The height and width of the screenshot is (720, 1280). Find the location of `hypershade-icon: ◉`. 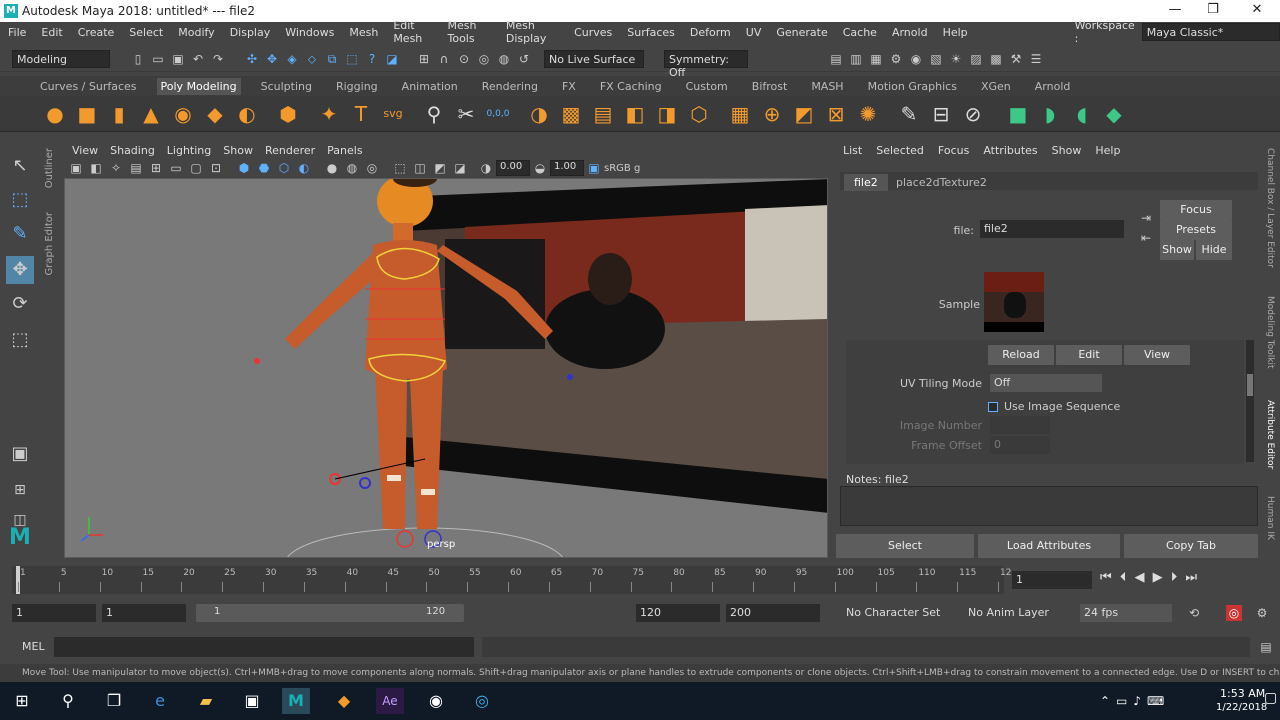

hypershade-icon: ◉ is located at coordinates (916, 59).